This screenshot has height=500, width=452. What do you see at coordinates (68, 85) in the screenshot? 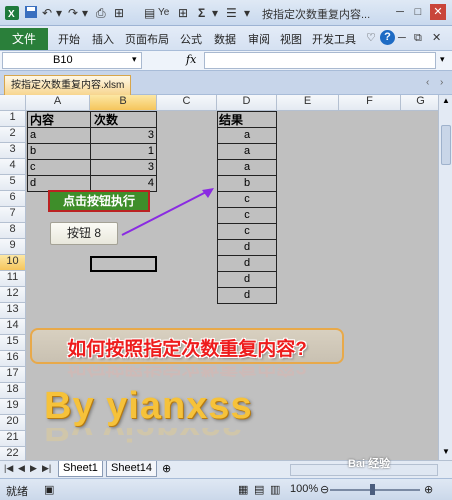
I see `workbook-tab: 按指定次数重复内容.xlsm` at bounding box center [68, 85].